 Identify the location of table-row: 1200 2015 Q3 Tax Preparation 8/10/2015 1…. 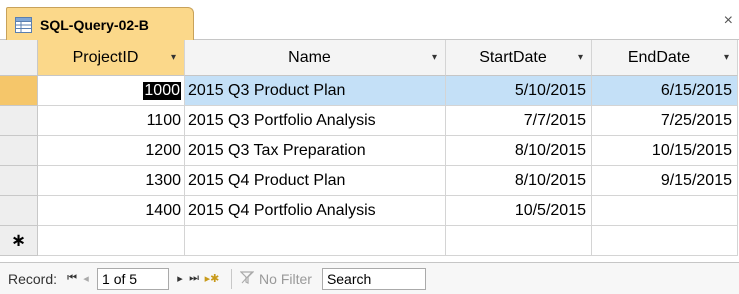
(369, 151).